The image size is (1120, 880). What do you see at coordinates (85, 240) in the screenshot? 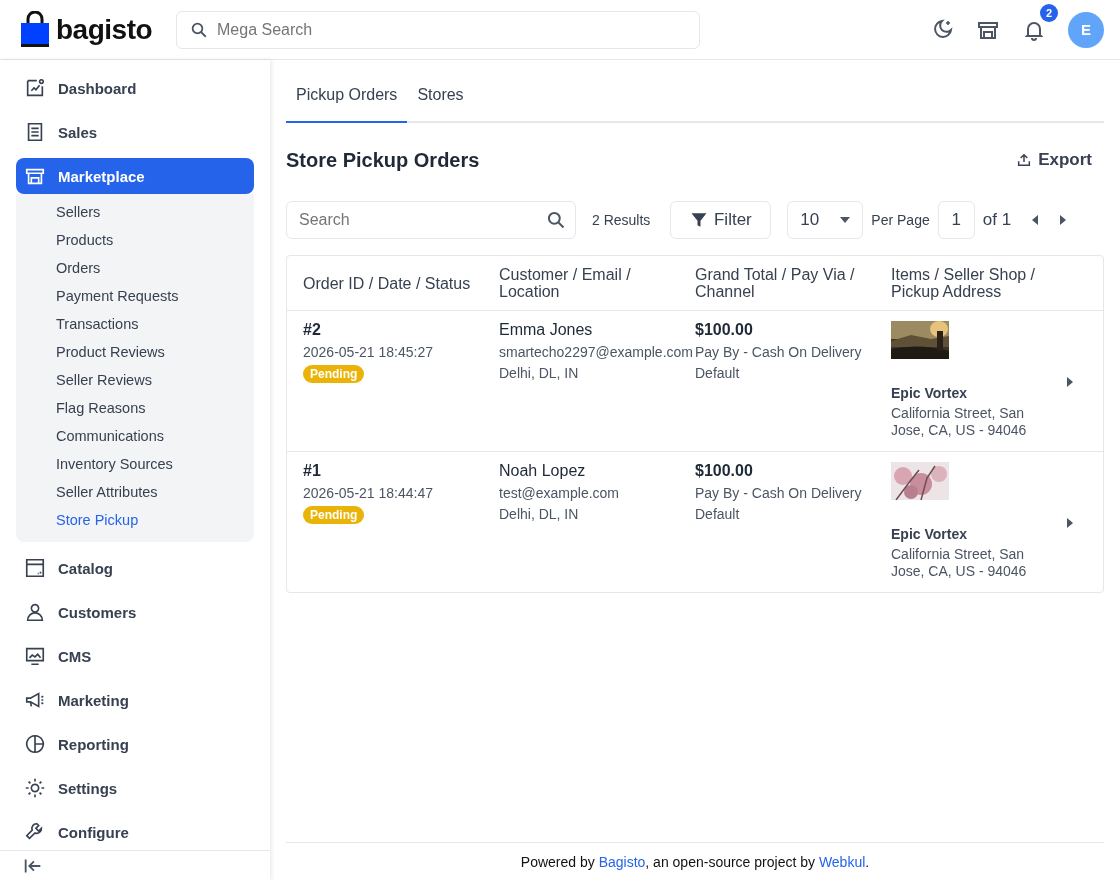
I see `submenu-item: Products` at bounding box center [85, 240].